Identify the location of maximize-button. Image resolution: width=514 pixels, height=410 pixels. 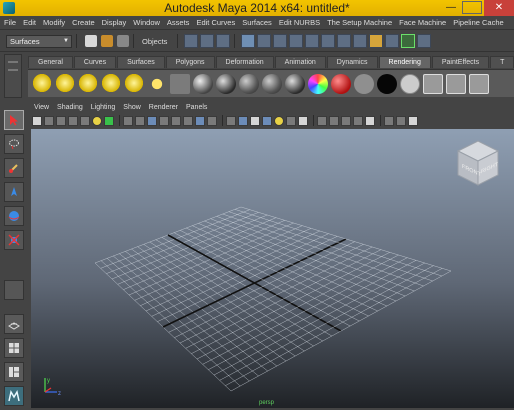
(472, 7).